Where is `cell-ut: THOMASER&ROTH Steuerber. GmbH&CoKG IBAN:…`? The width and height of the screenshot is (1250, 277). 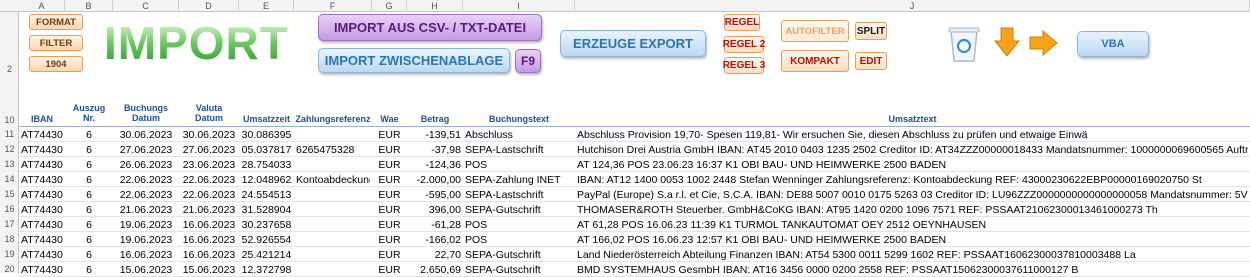
cell-ut: THOMASER&ROTH Steuerber. GmbH&CoKG IBAN:… is located at coordinates (912, 210).